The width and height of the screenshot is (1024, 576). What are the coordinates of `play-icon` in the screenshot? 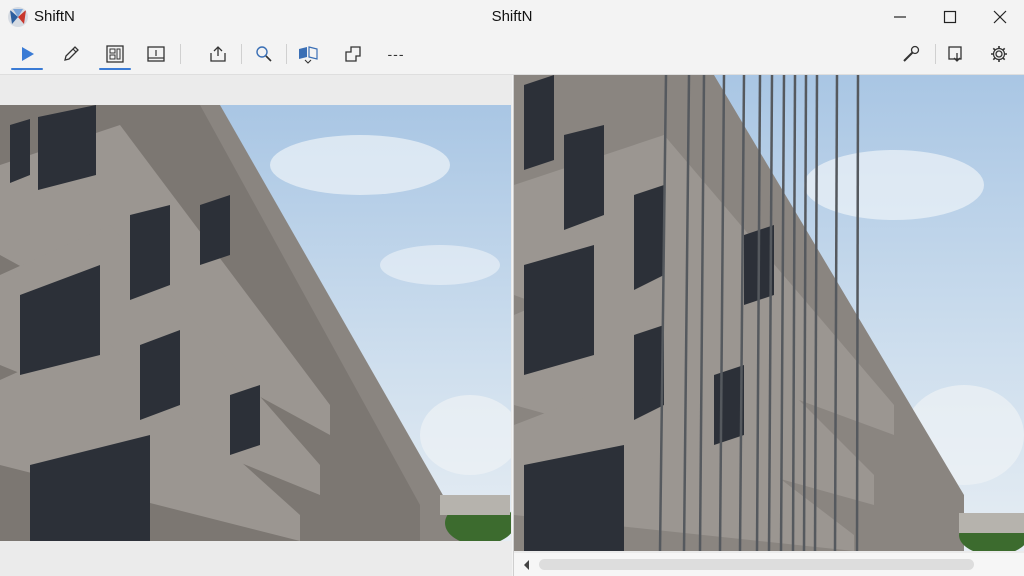 It's located at (28, 53).